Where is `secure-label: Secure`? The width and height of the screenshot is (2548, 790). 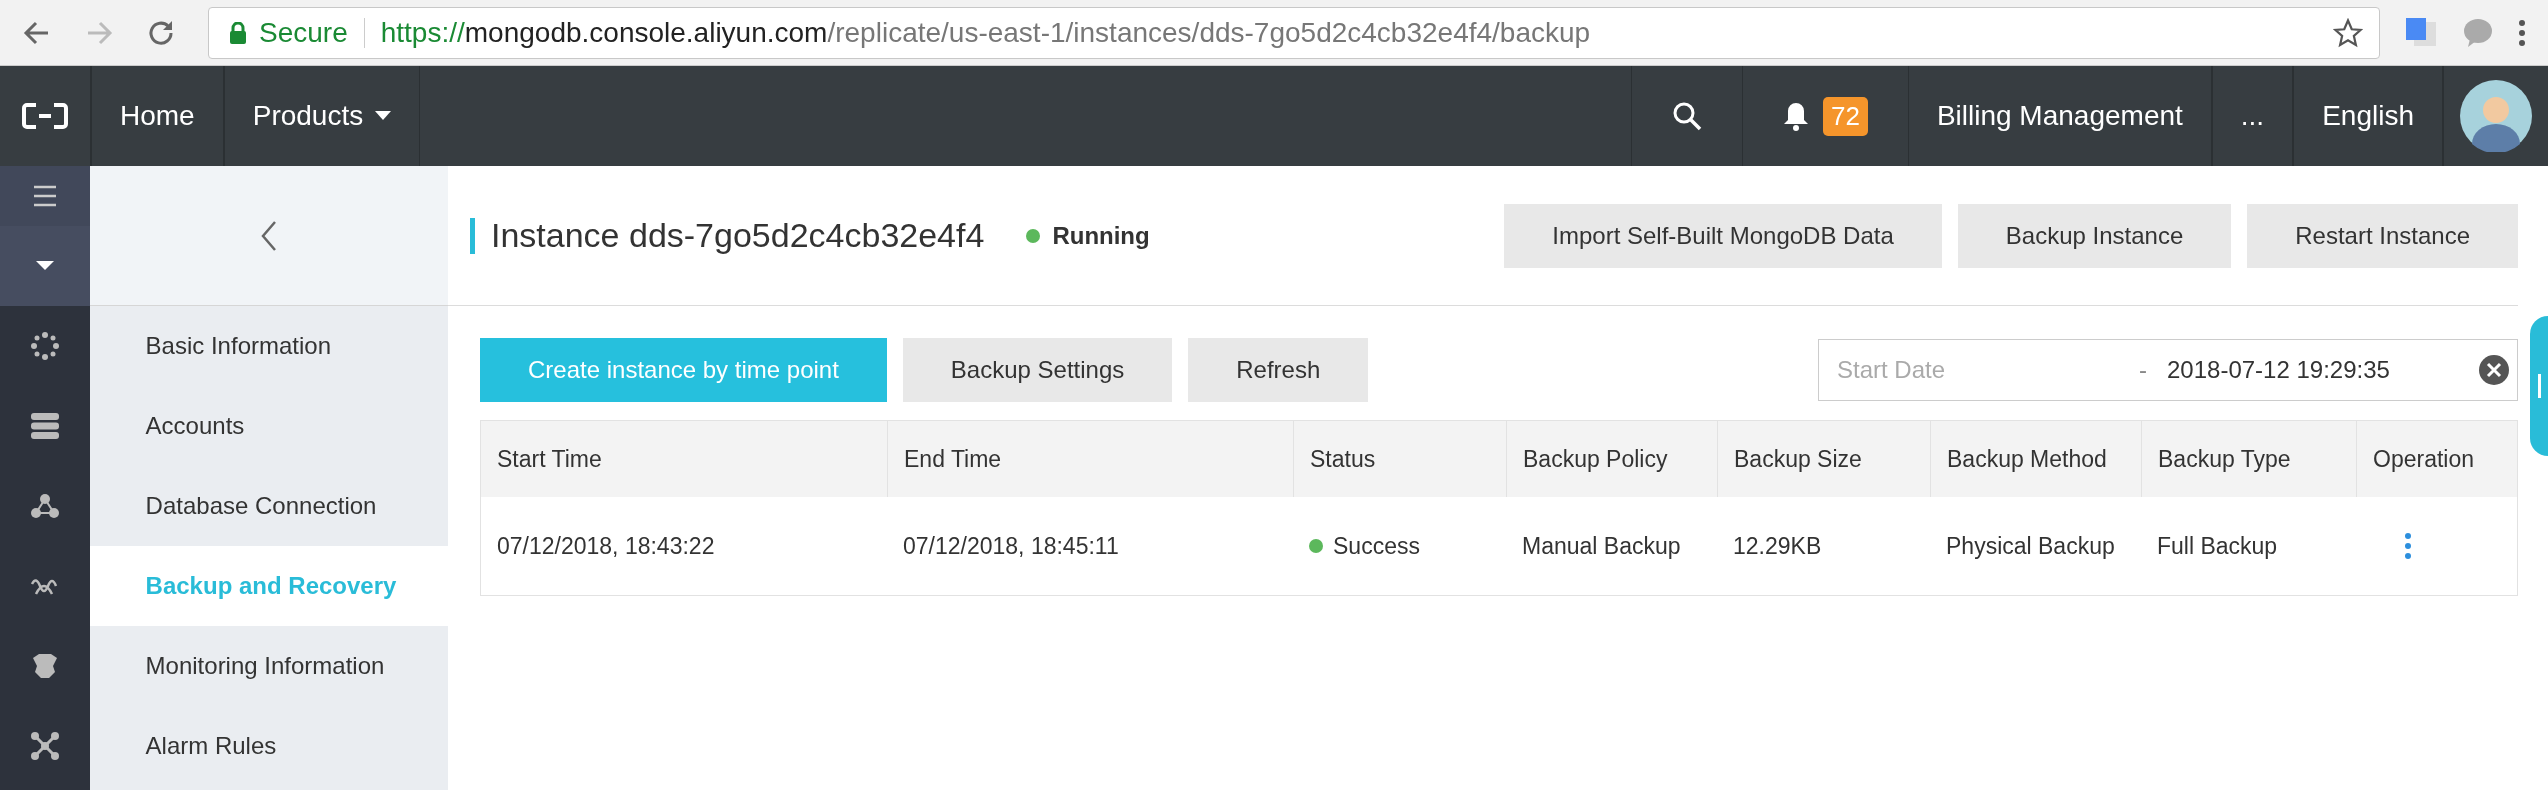
secure-label: Secure is located at coordinates (303, 32).